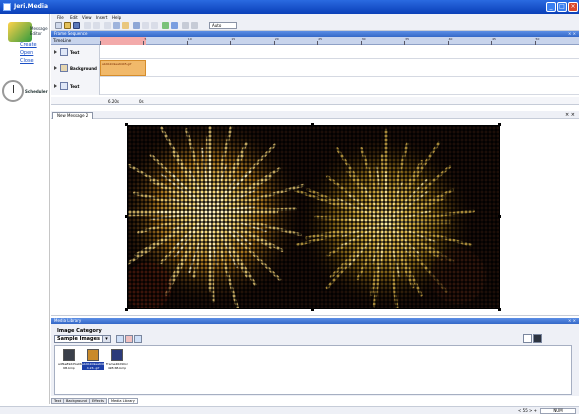  I want to click on track-row: Background ab4b1b9ea6405.gif, so click(315, 68).